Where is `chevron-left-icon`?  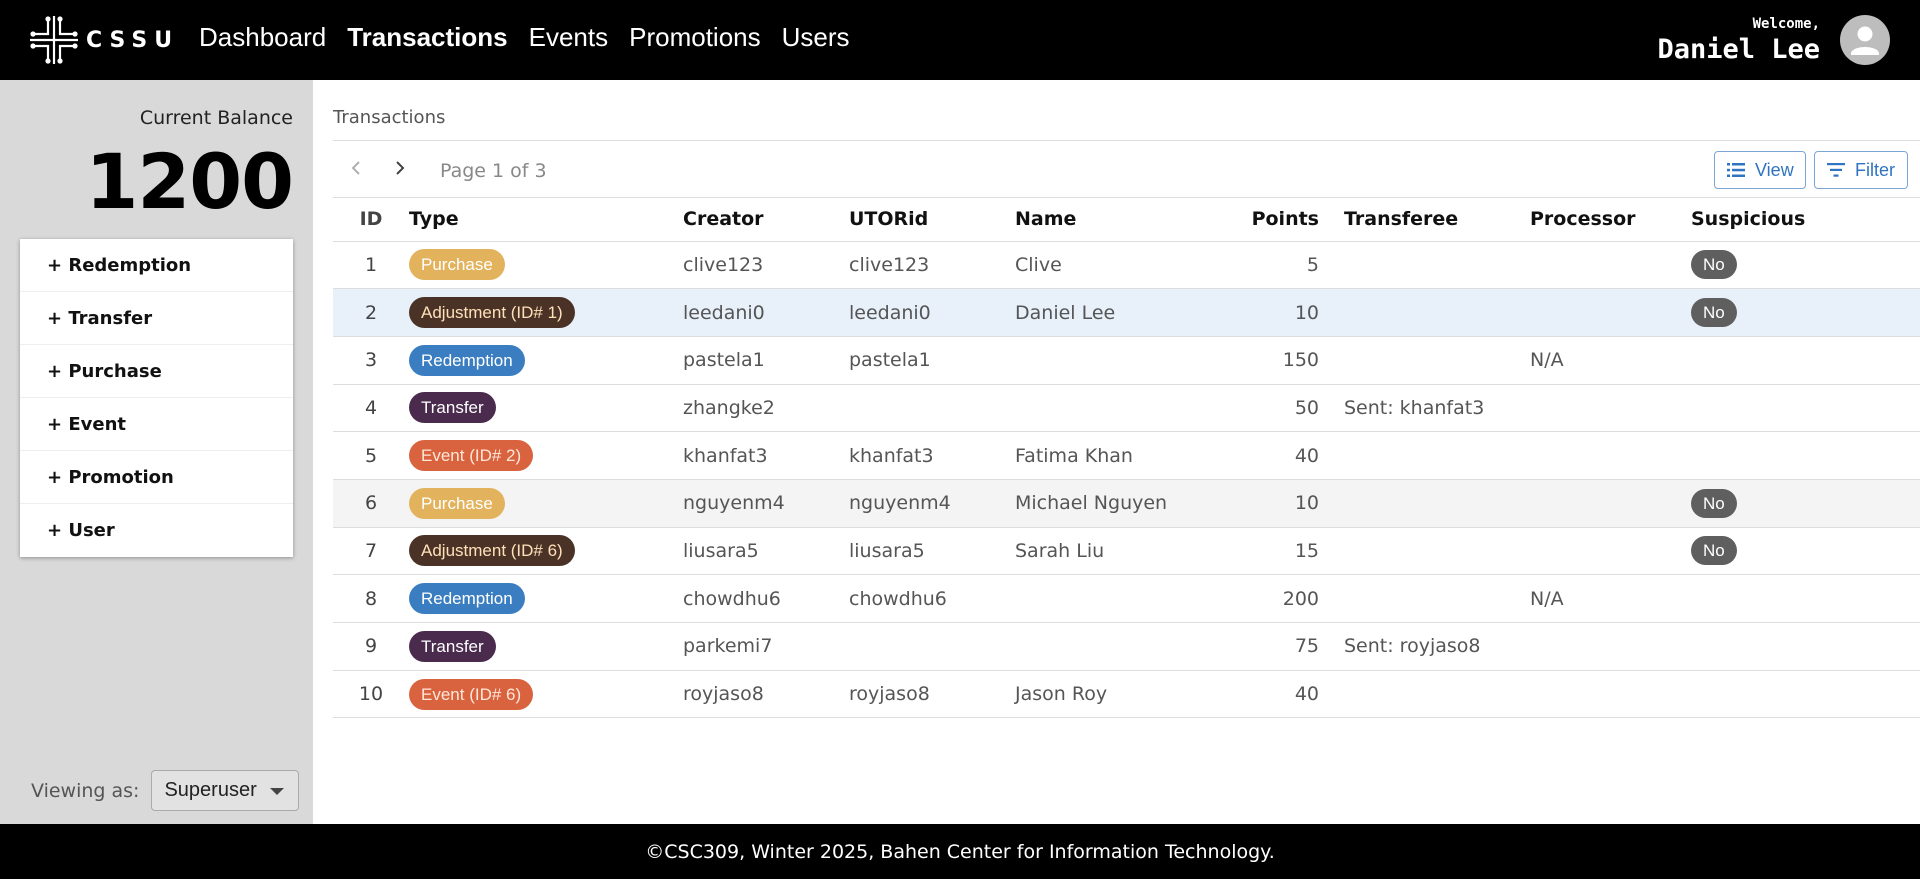 chevron-left-icon is located at coordinates (356, 171).